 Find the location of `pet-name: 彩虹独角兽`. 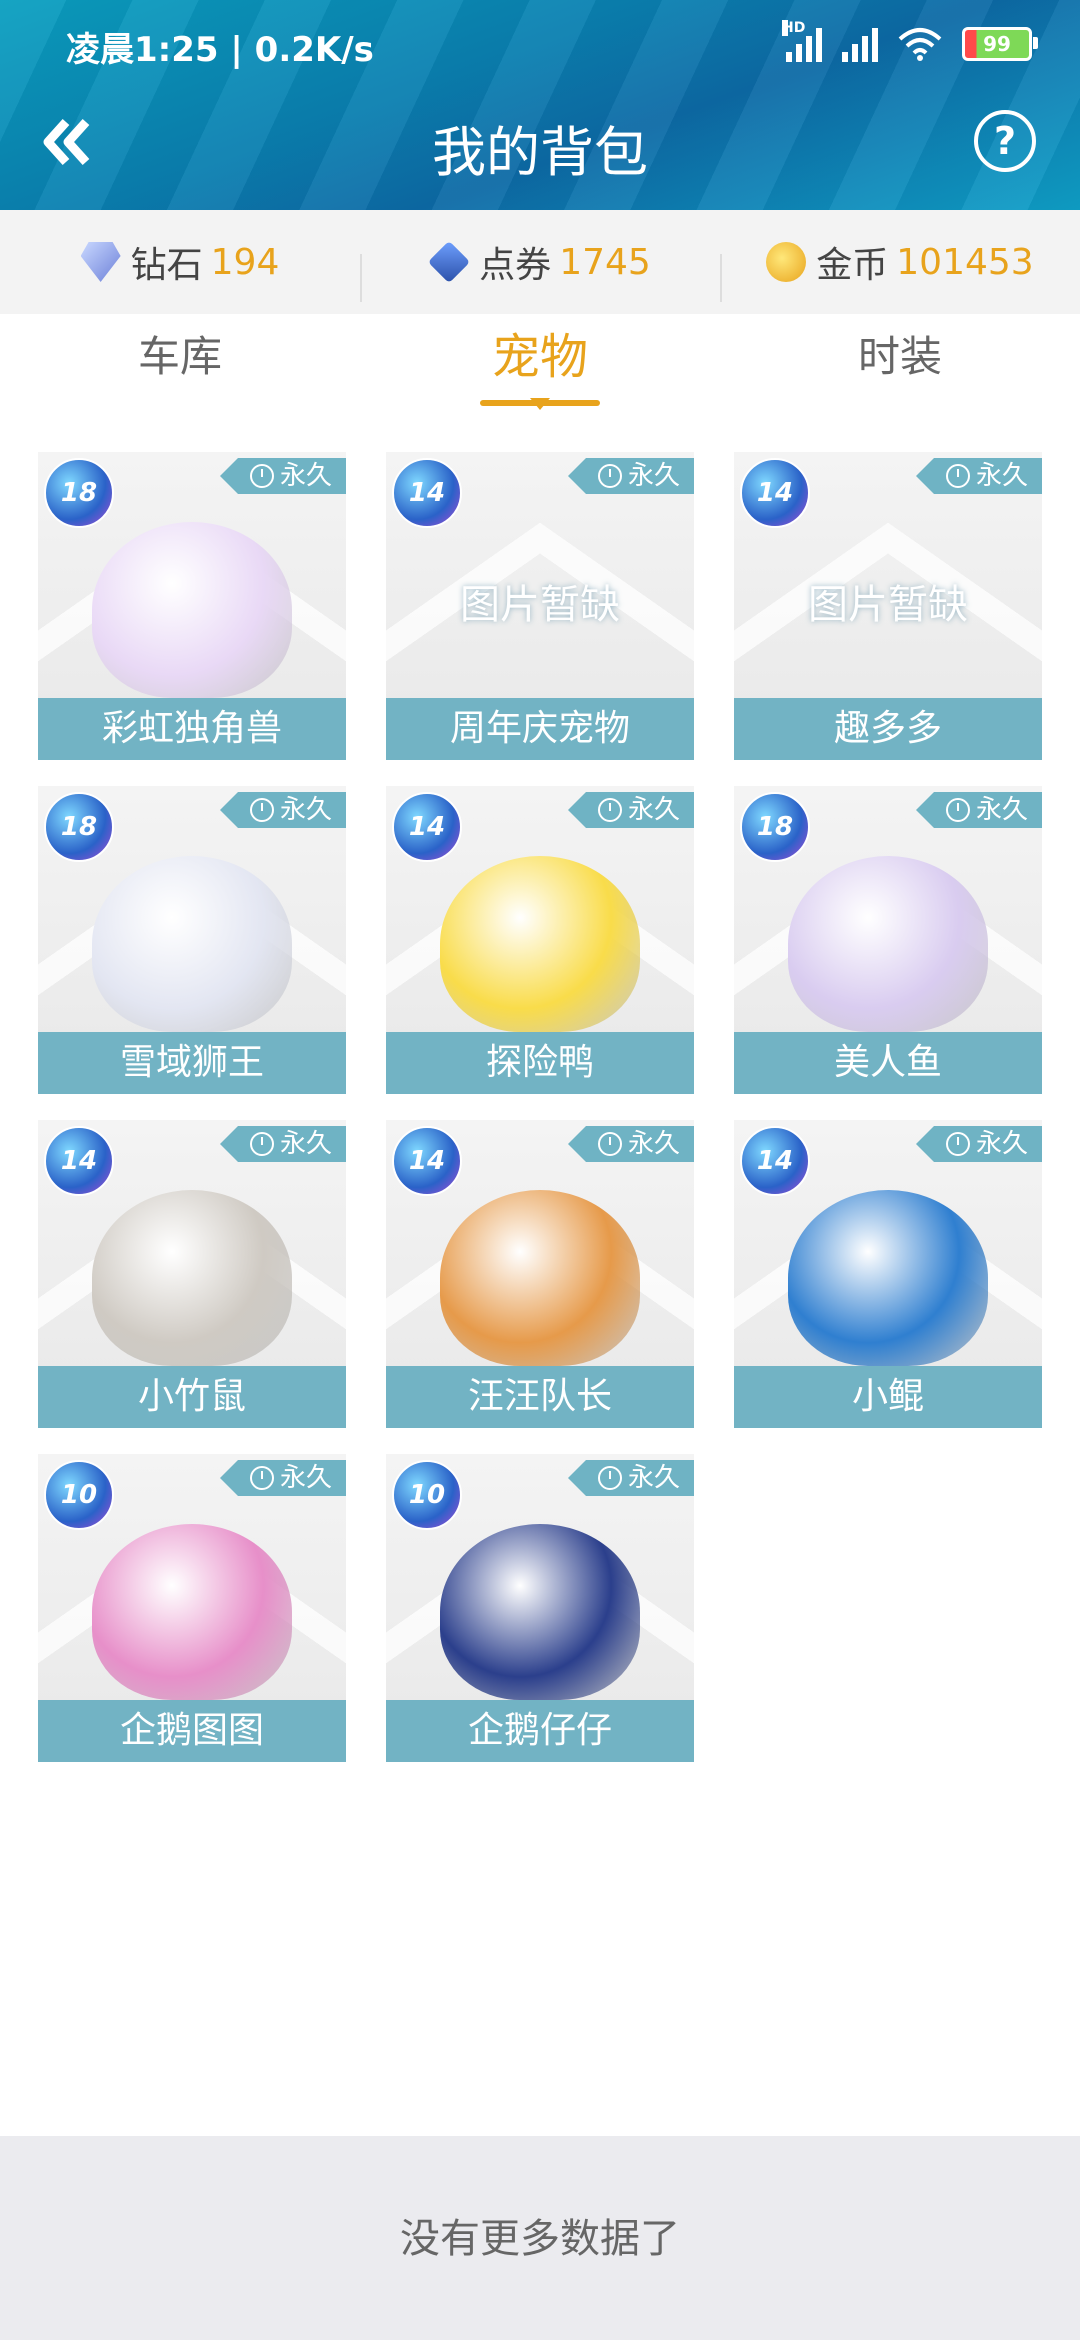

pet-name: 彩虹独角兽 is located at coordinates (192, 729).